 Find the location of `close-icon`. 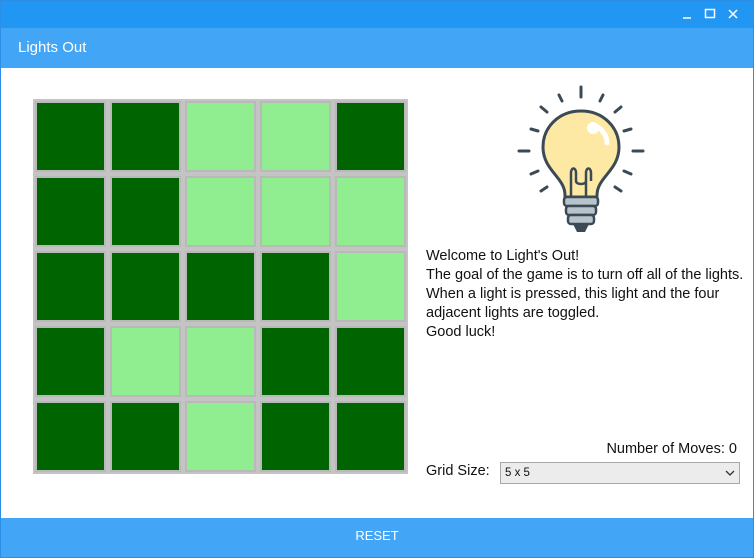

close-icon is located at coordinates (733, 14).